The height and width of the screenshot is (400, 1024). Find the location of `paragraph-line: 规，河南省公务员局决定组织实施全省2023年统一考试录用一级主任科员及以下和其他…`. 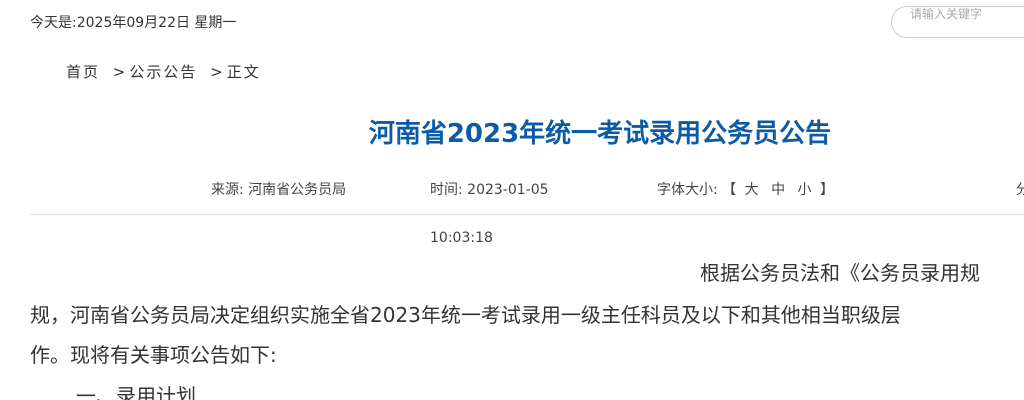

paragraph-line: 规，河南省公务员局决定组织实施全省2023年统一考试录用一级主任科员及以下和其他… is located at coordinates (465, 315).